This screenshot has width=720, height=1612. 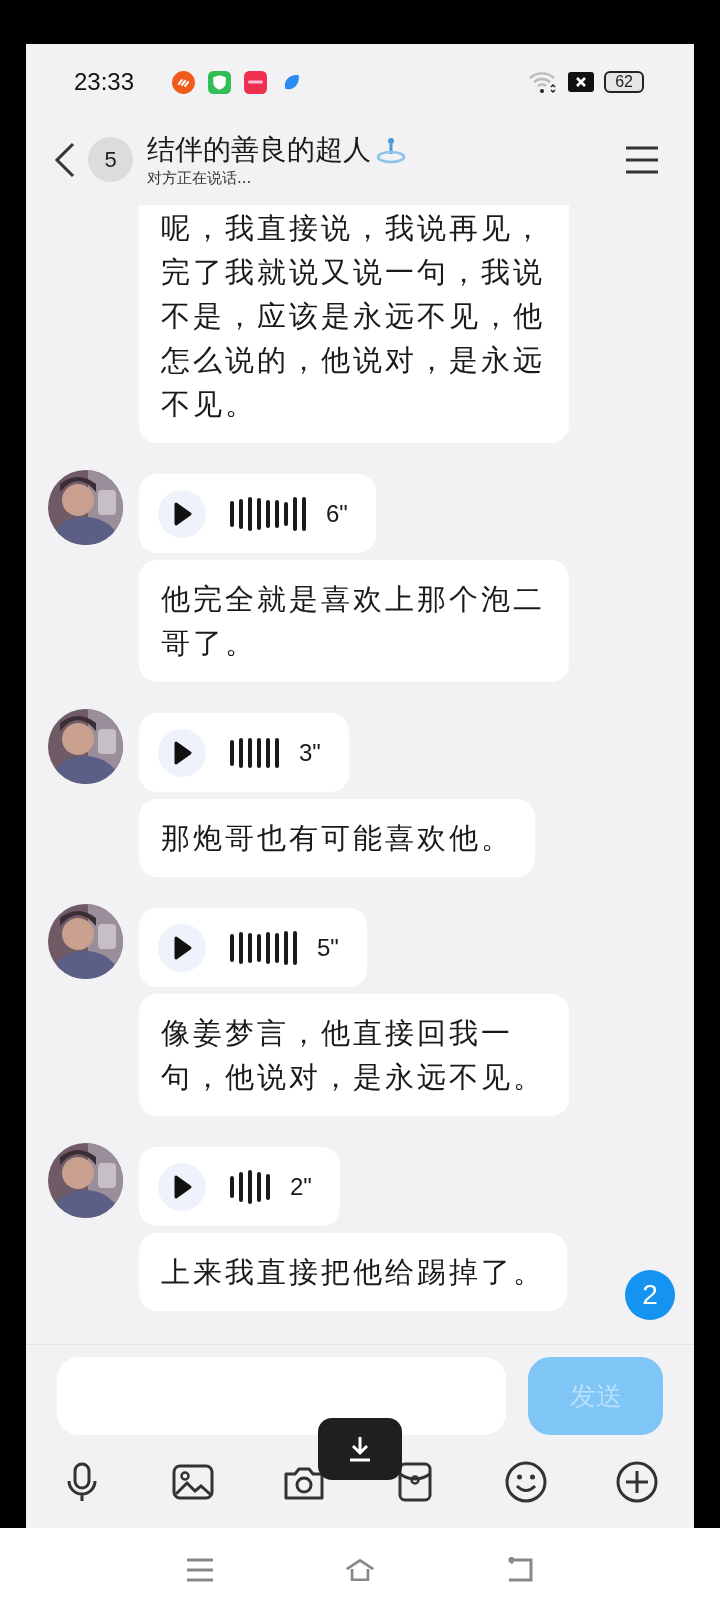 I want to click on message-bubble: 他完全就是喜欢上那个泡二哥了。, so click(x=354, y=621).